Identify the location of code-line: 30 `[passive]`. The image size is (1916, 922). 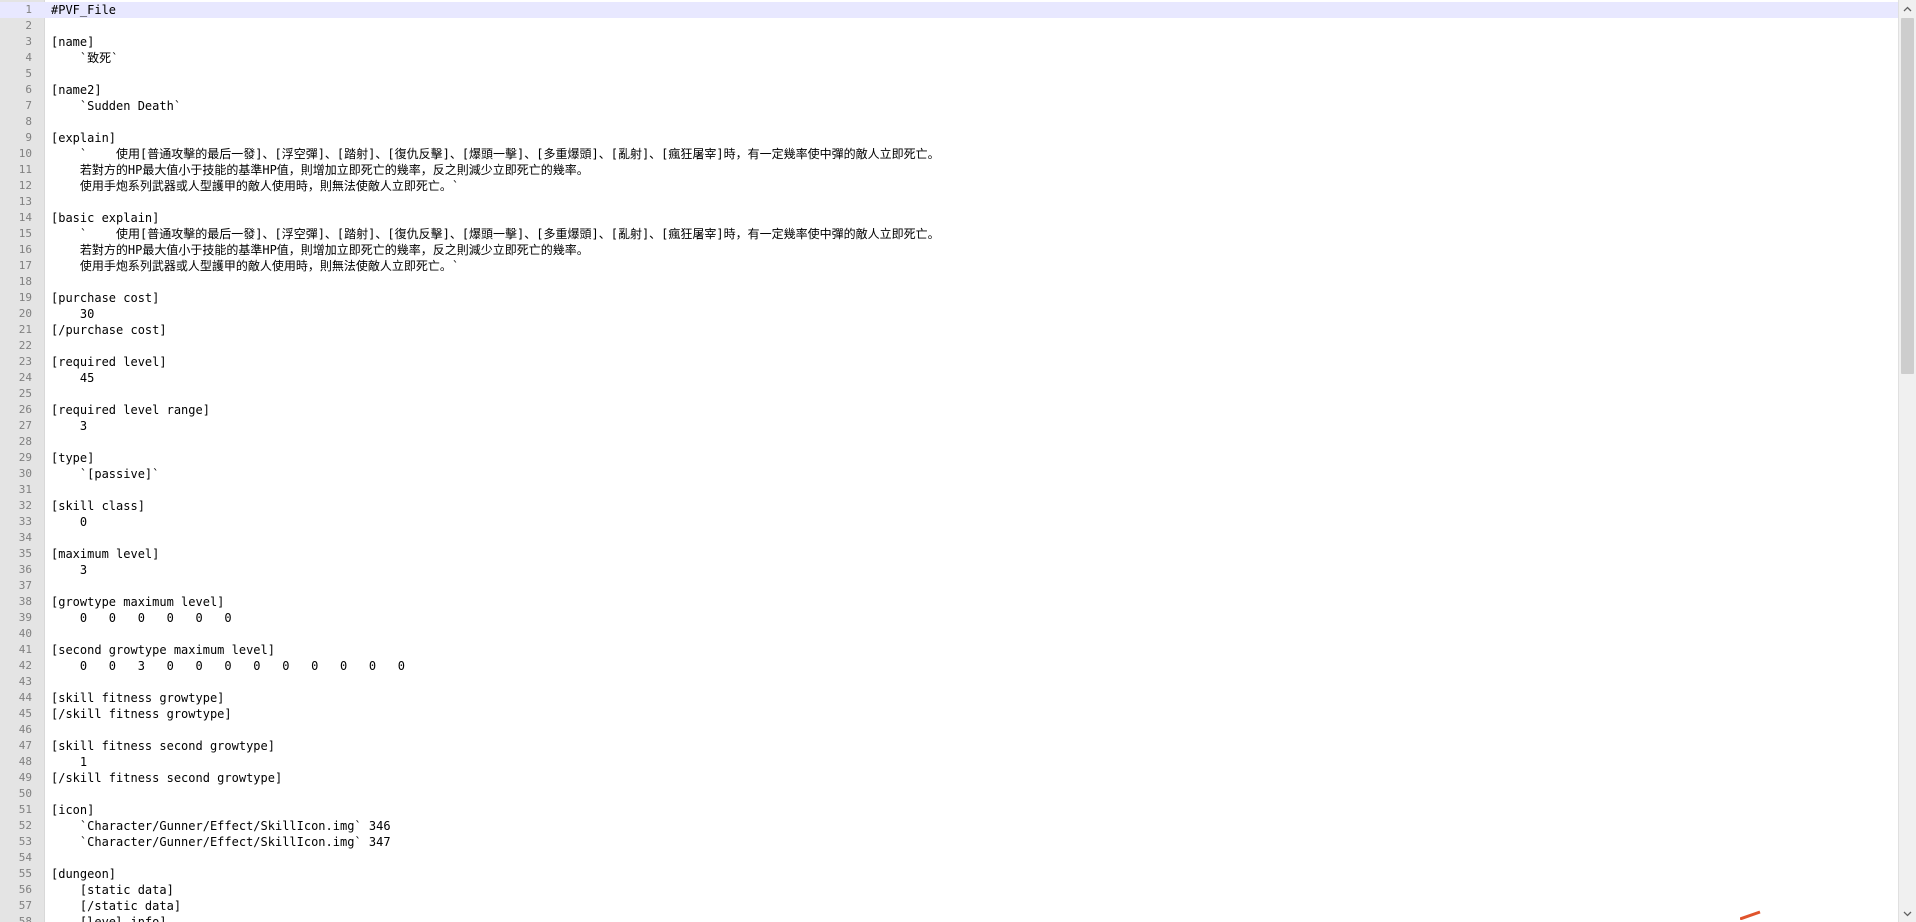
(949, 474).